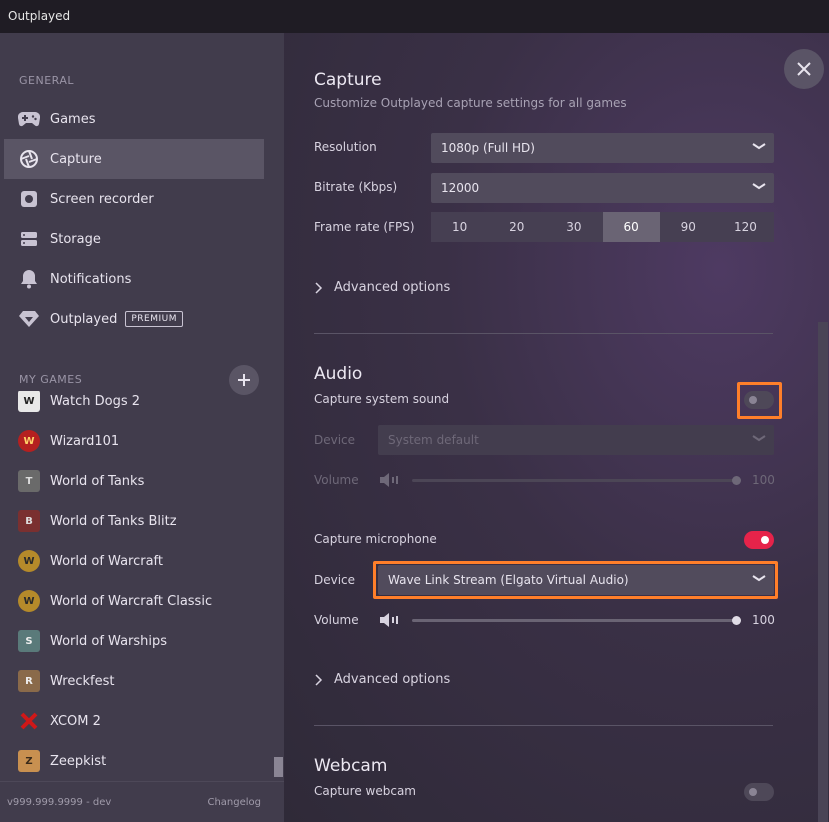 The width and height of the screenshot is (829, 822). Describe the element at coordinates (574, 227) in the screenshot. I see `fps-option-30: 30` at that location.